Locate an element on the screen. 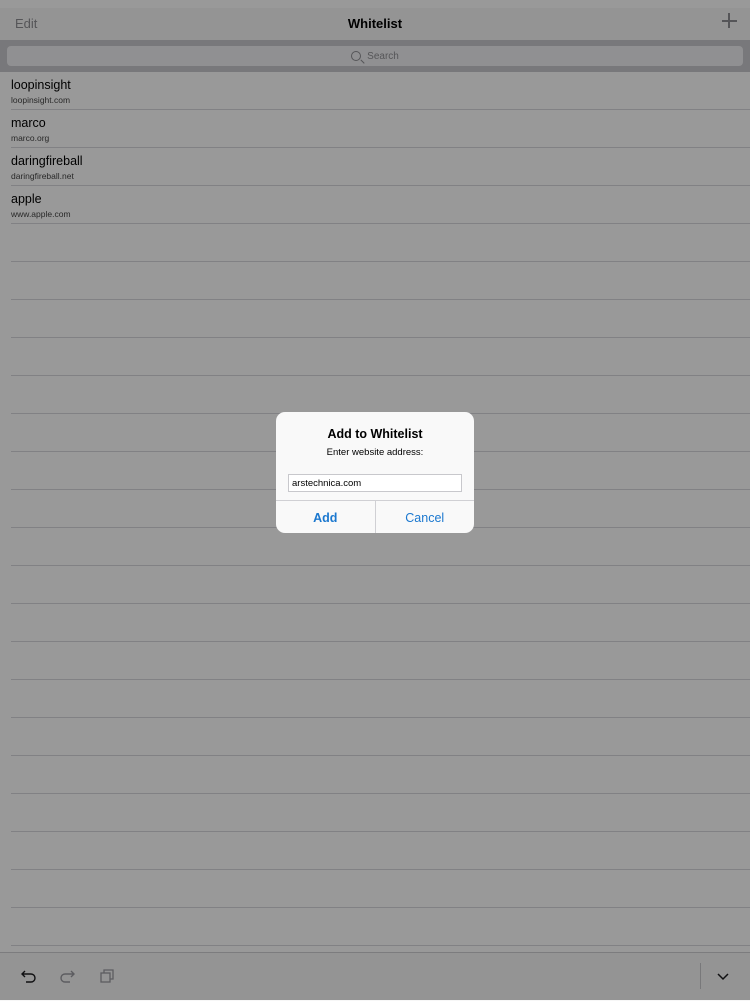 The width and height of the screenshot is (750, 1001). dialog-buttons: Add Cancel is located at coordinates (375, 516).